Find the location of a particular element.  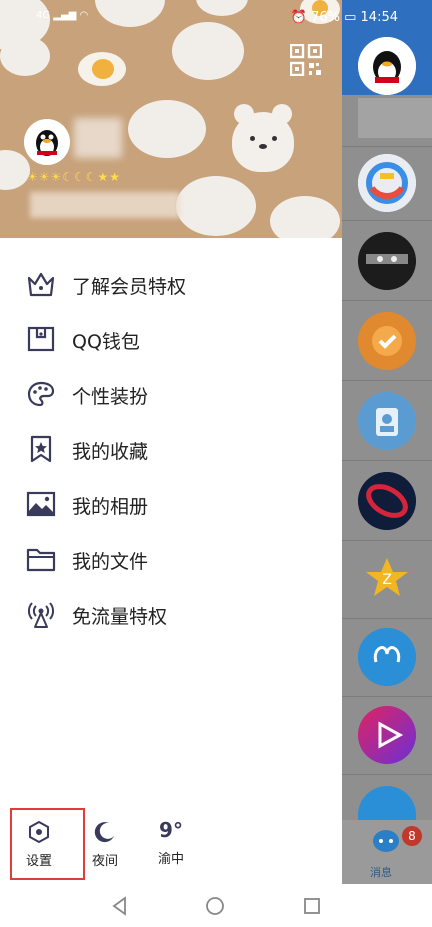

photo-album-icon is located at coordinates (41, 504).